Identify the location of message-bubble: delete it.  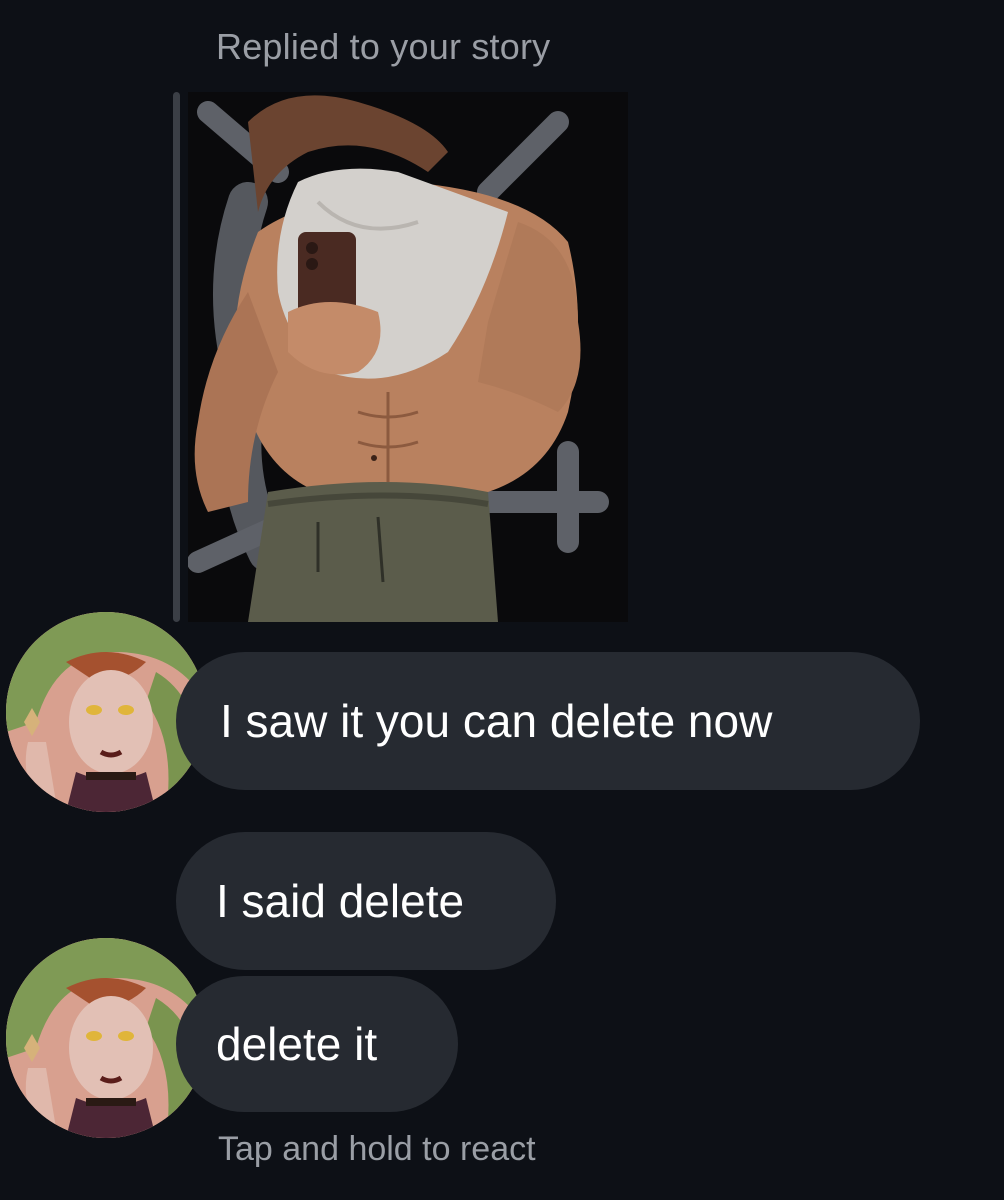
(317, 1044).